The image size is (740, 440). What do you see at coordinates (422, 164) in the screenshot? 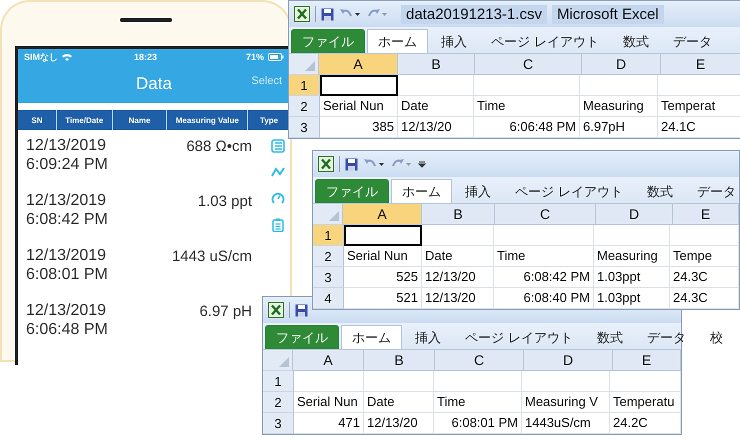
I see `customize-dropdown-icon` at bounding box center [422, 164].